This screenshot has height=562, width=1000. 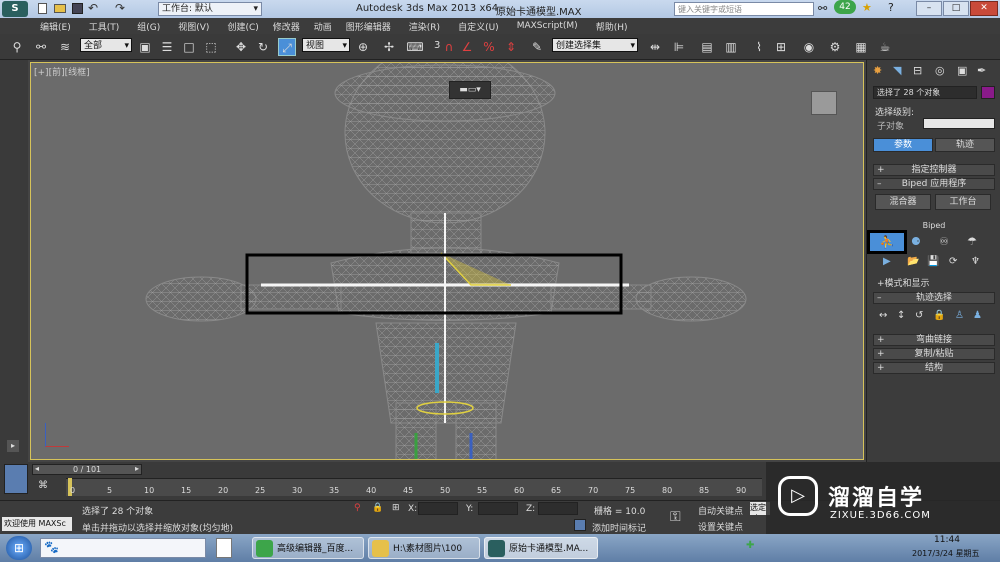 I want to click on track-bar, so click(x=414, y=487).